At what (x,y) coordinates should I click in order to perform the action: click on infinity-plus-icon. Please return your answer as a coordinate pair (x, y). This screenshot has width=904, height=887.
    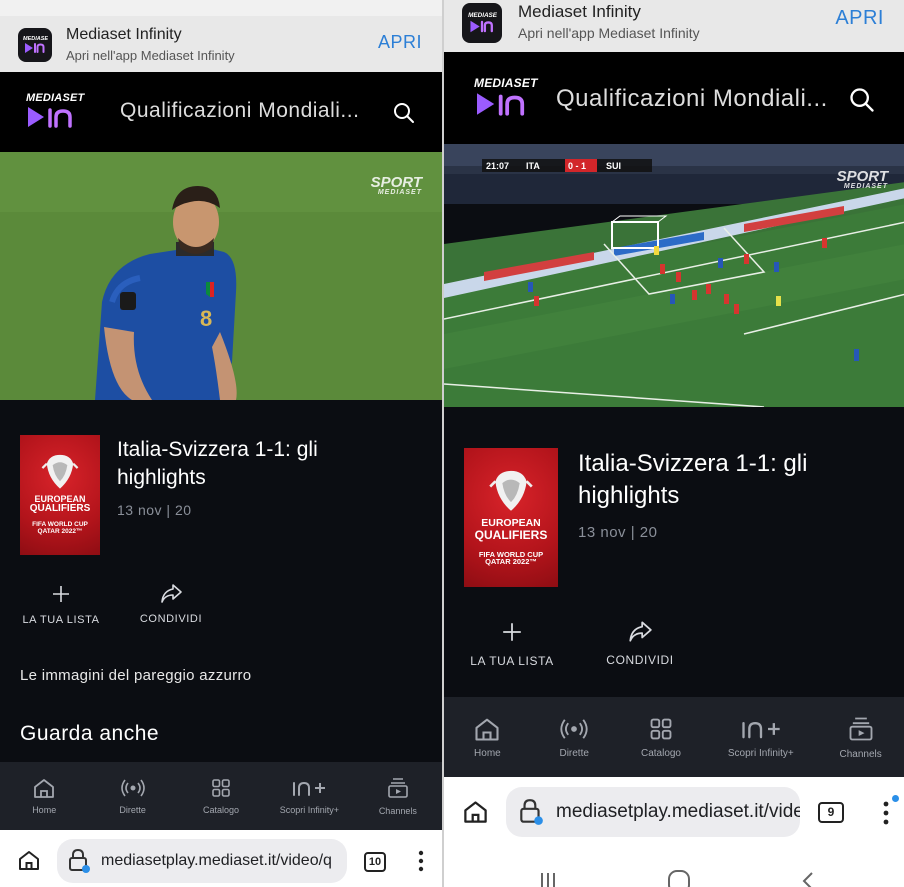
    Looking at the image, I should click on (309, 788).